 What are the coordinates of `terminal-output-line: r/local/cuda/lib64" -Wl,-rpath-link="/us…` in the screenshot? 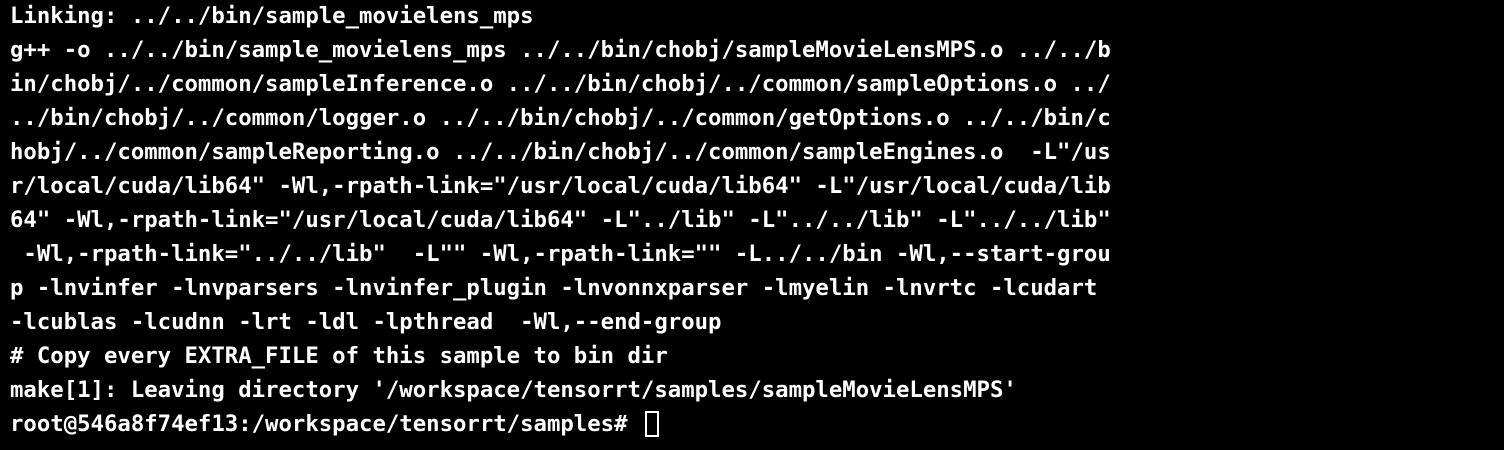 It's located at (560, 186).